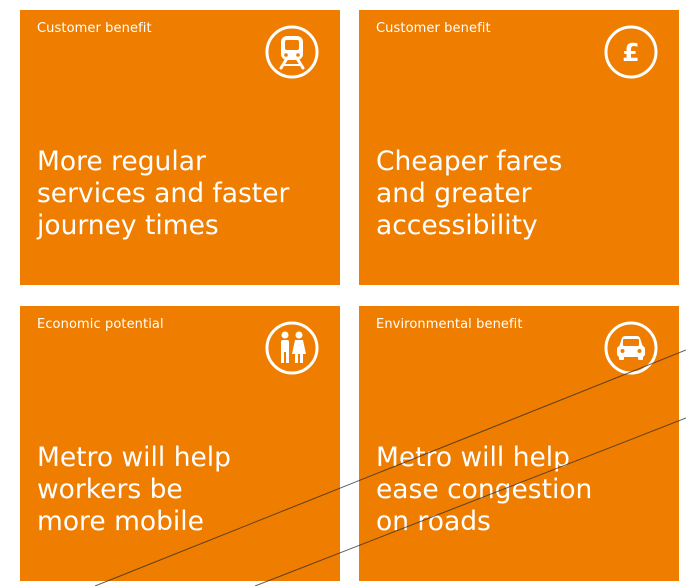 The image size is (686, 586). I want to click on car-icon, so click(631, 348).